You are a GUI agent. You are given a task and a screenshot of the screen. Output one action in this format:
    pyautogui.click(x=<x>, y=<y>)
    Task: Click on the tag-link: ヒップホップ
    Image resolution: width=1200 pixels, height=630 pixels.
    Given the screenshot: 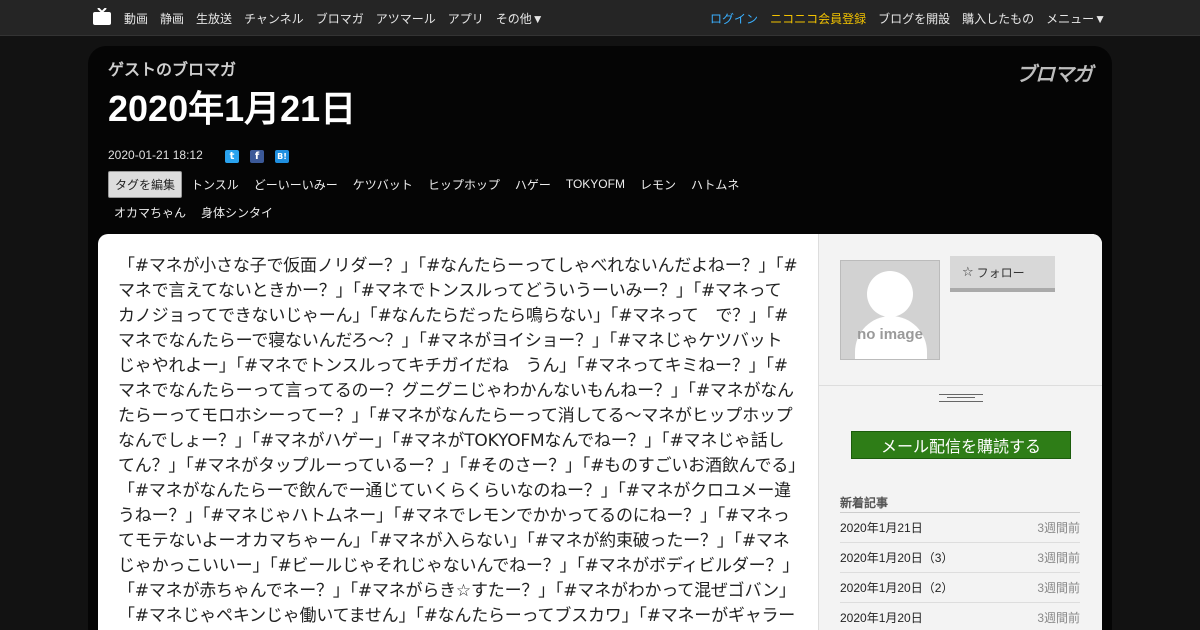 What is the action you would take?
    pyautogui.click(x=464, y=184)
    